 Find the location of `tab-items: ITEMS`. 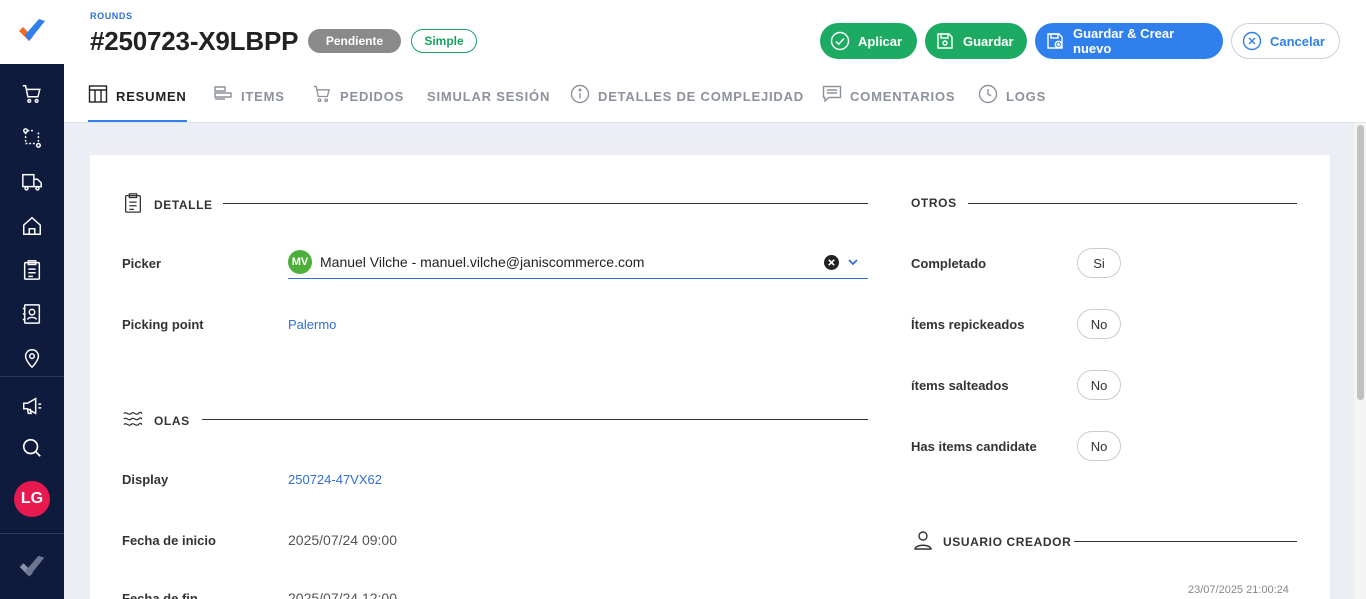

tab-items: ITEMS is located at coordinates (249, 103).